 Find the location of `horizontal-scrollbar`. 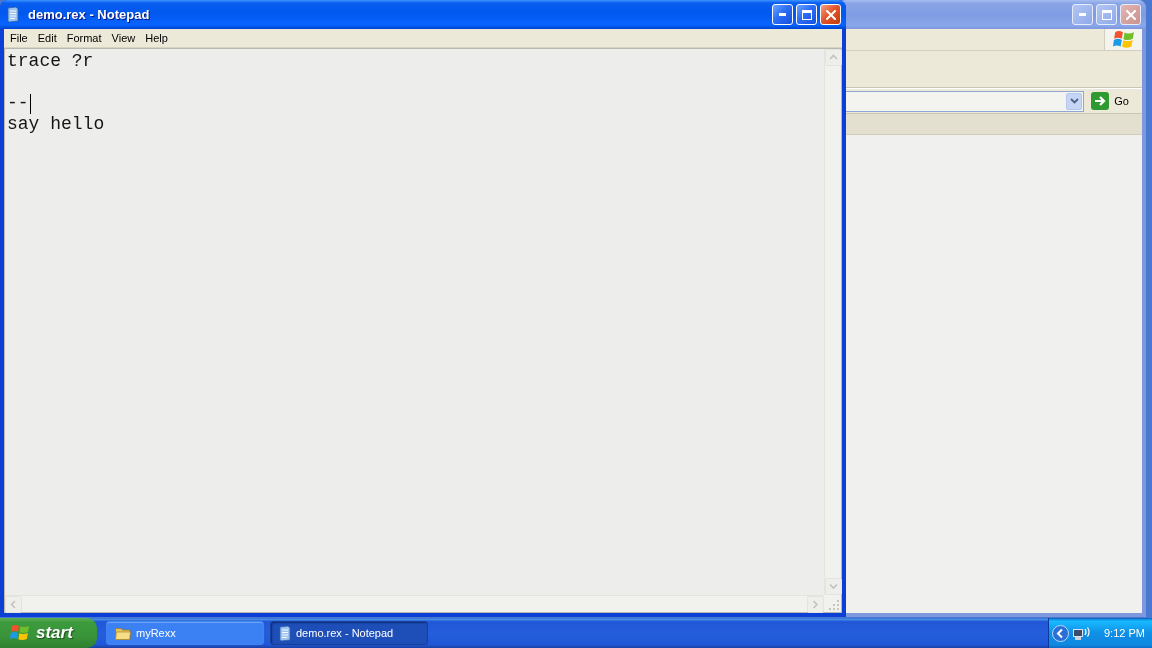

horizontal-scrollbar is located at coordinates (414, 603).